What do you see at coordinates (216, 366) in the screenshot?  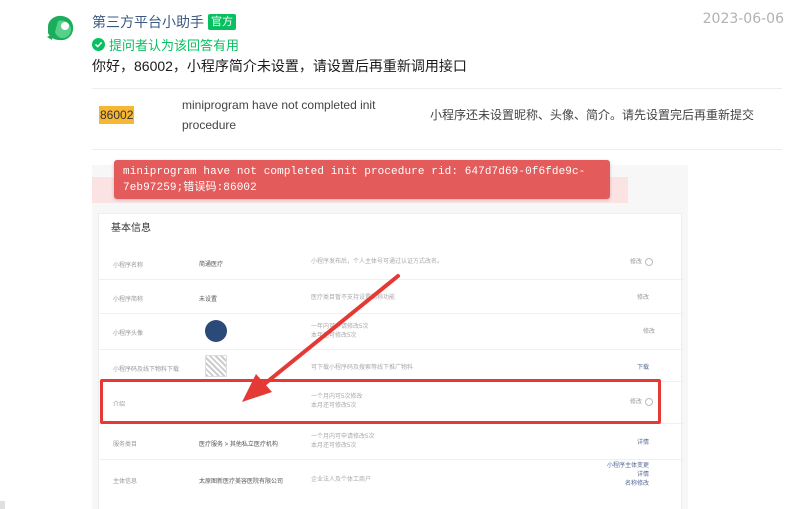 I see `qr-code-icon` at bounding box center [216, 366].